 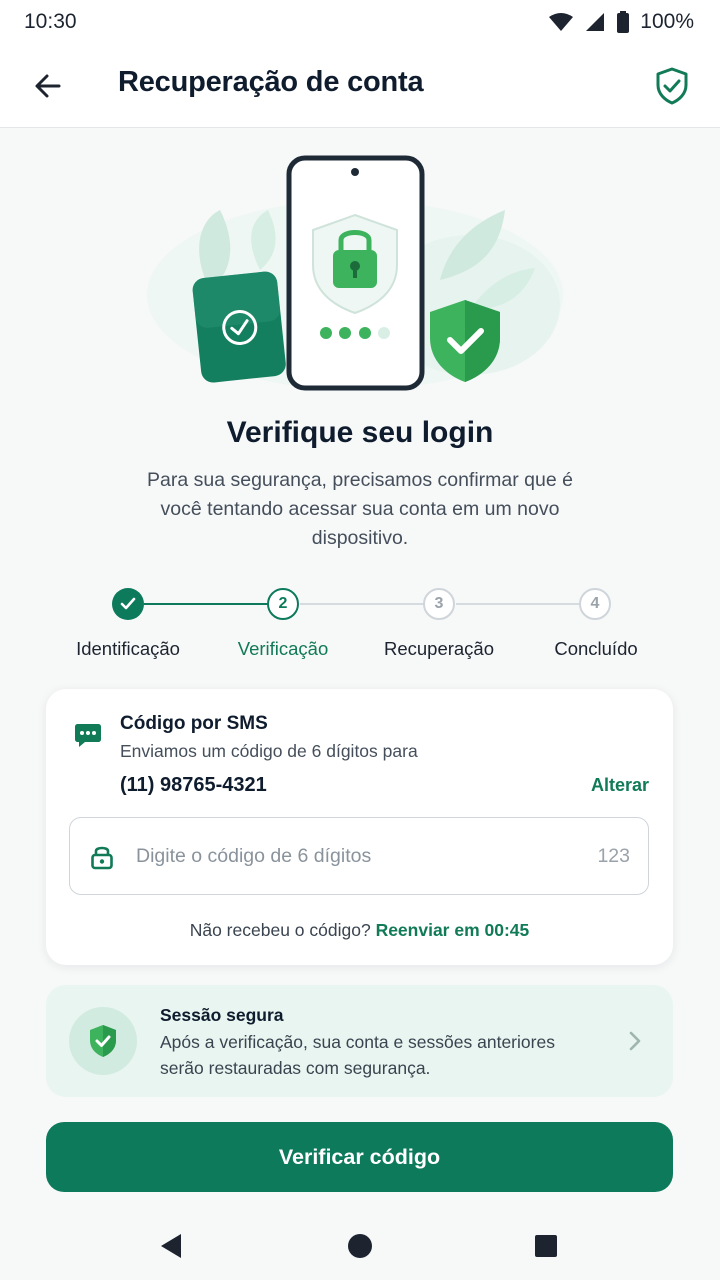 What do you see at coordinates (206, 604) in the screenshot?
I see `stepper-connector-done` at bounding box center [206, 604].